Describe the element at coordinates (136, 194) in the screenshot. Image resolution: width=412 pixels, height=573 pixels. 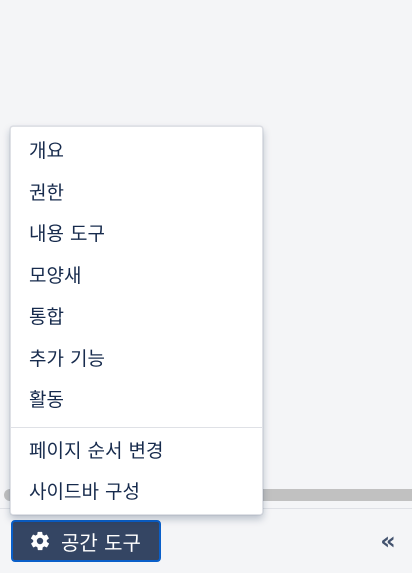
I see `menu-item-permissions: 권한` at that location.